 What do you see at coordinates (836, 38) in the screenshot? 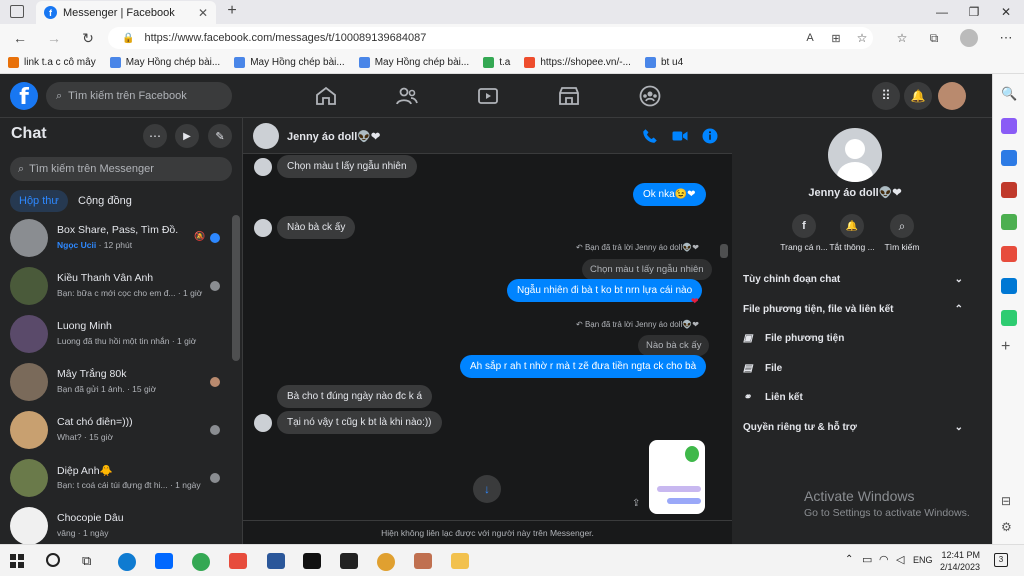
I see `apps-icon: ⊞` at bounding box center [836, 38].